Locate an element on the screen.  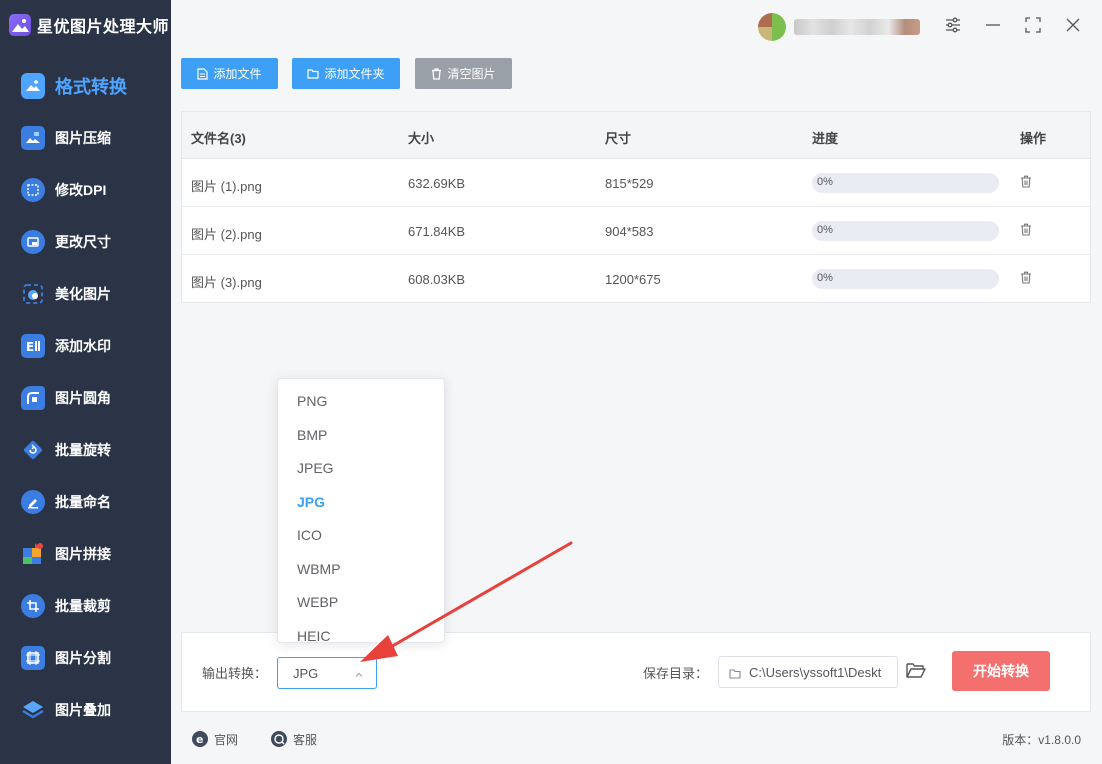
sidebar-item-layers: 图片叠加 is located at coordinates (85, 710).